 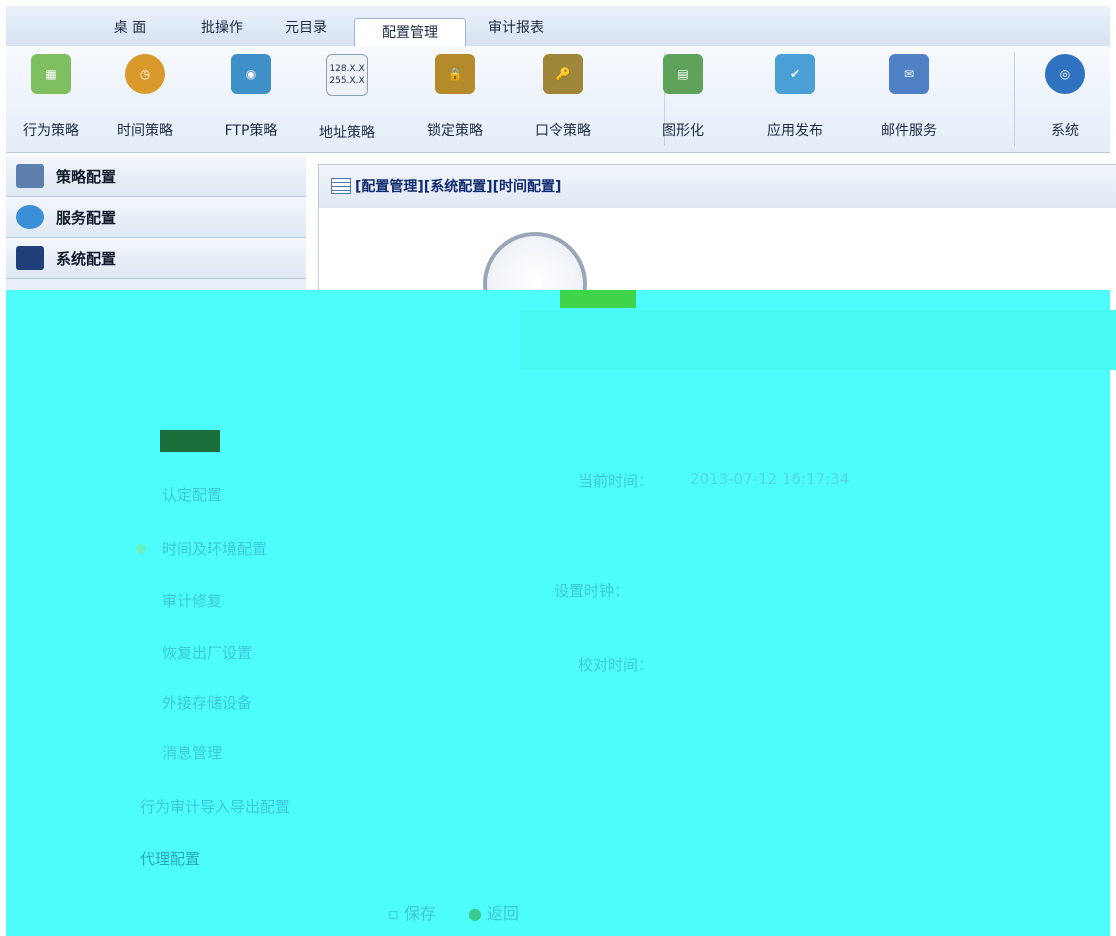 What do you see at coordinates (86, 176) in the screenshot?
I see `sidebar-item-label: 策略配置` at bounding box center [86, 176].